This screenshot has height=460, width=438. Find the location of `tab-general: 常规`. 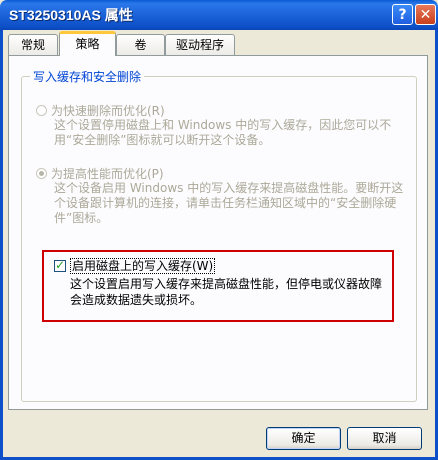

tab-general: 常规 is located at coordinates (33, 44).